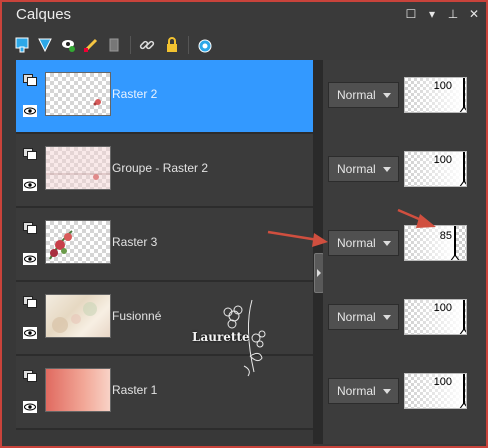 Image resolution: width=488 pixels, height=448 pixels. I want to click on layer-name: Groupe - Raster 2, so click(160, 168).